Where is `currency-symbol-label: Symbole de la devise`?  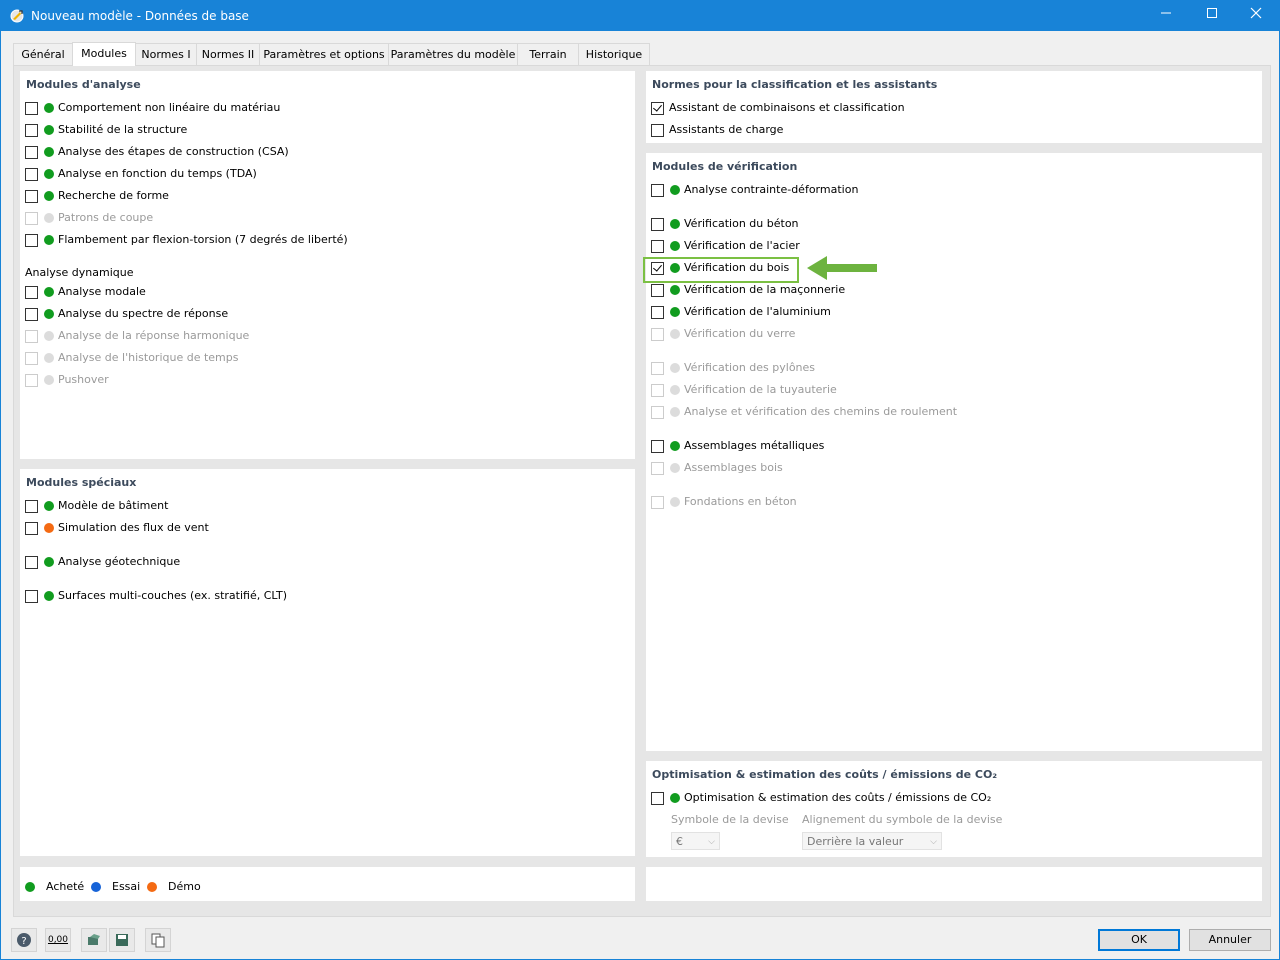
currency-symbol-label: Symbole de la devise is located at coordinates (730, 819).